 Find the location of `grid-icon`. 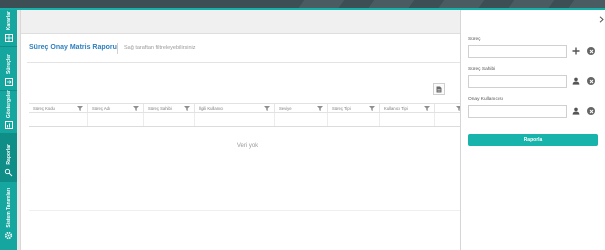

grid-icon is located at coordinates (8, 37).